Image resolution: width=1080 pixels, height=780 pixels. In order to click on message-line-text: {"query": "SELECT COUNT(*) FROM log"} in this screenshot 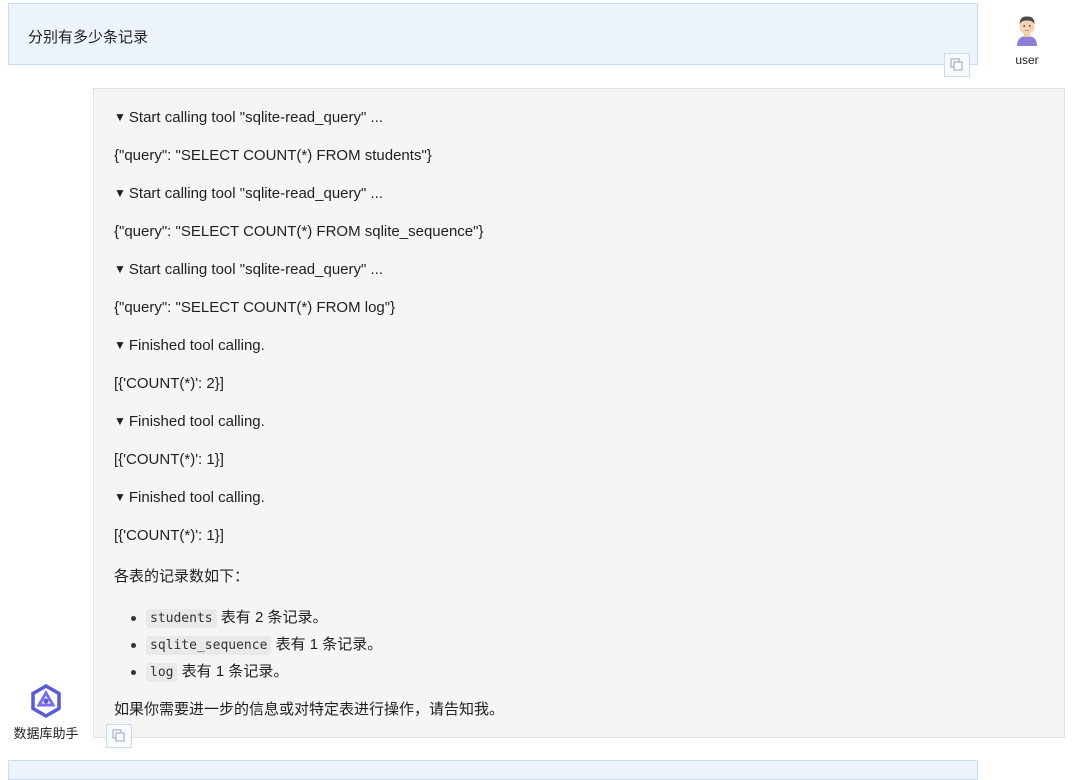, I will do `click(255, 307)`.